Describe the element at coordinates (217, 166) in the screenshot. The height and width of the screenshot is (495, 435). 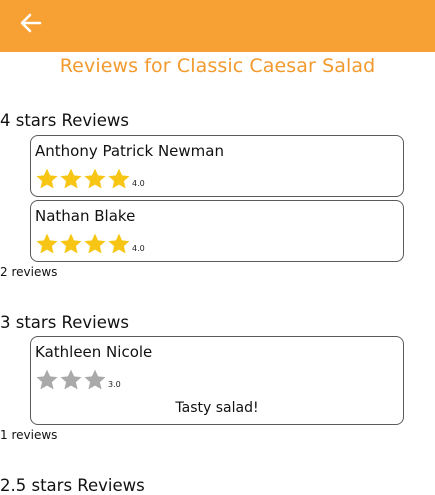
I see `review-card: Anthony Patrick Newman 4.0` at that location.